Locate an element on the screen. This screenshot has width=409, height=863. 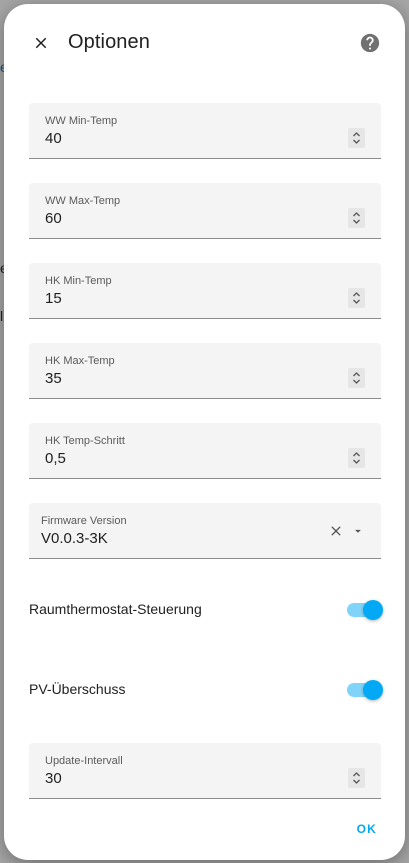
field-label: WW Max-Temp is located at coordinates (83, 201).